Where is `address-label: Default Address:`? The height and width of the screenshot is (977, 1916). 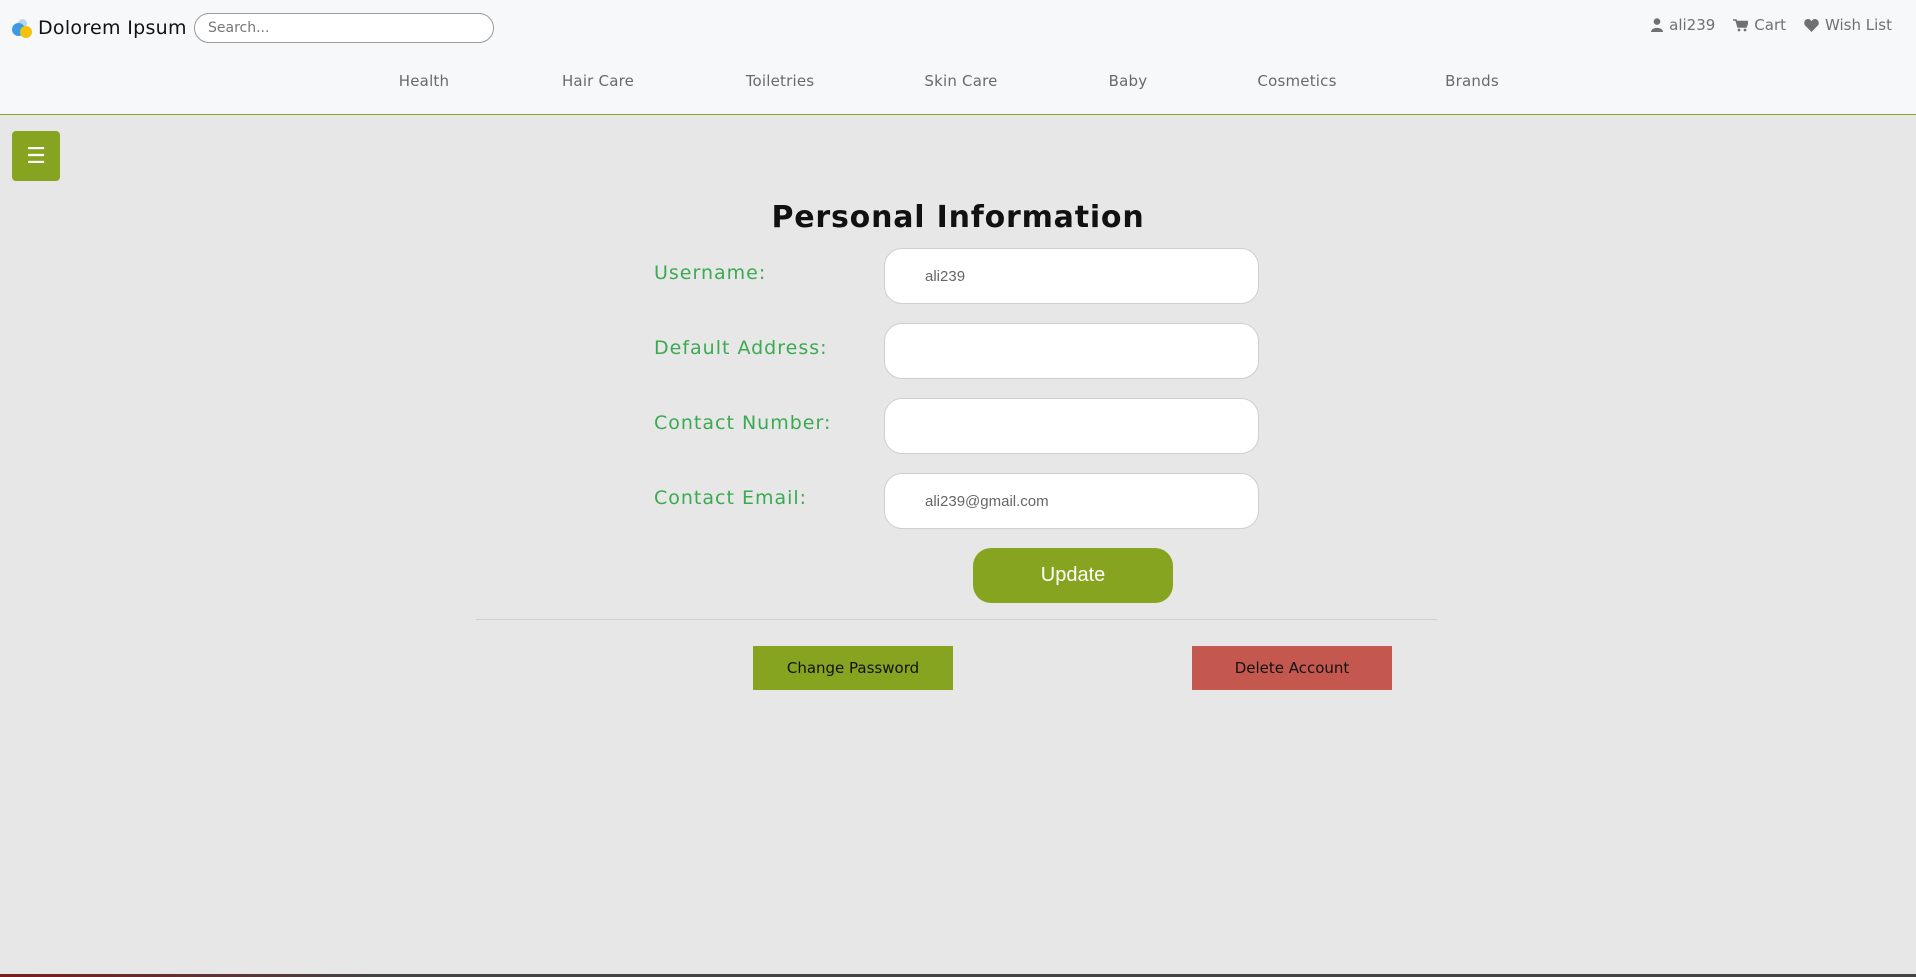
address-label: Default Address: is located at coordinates (741, 348).